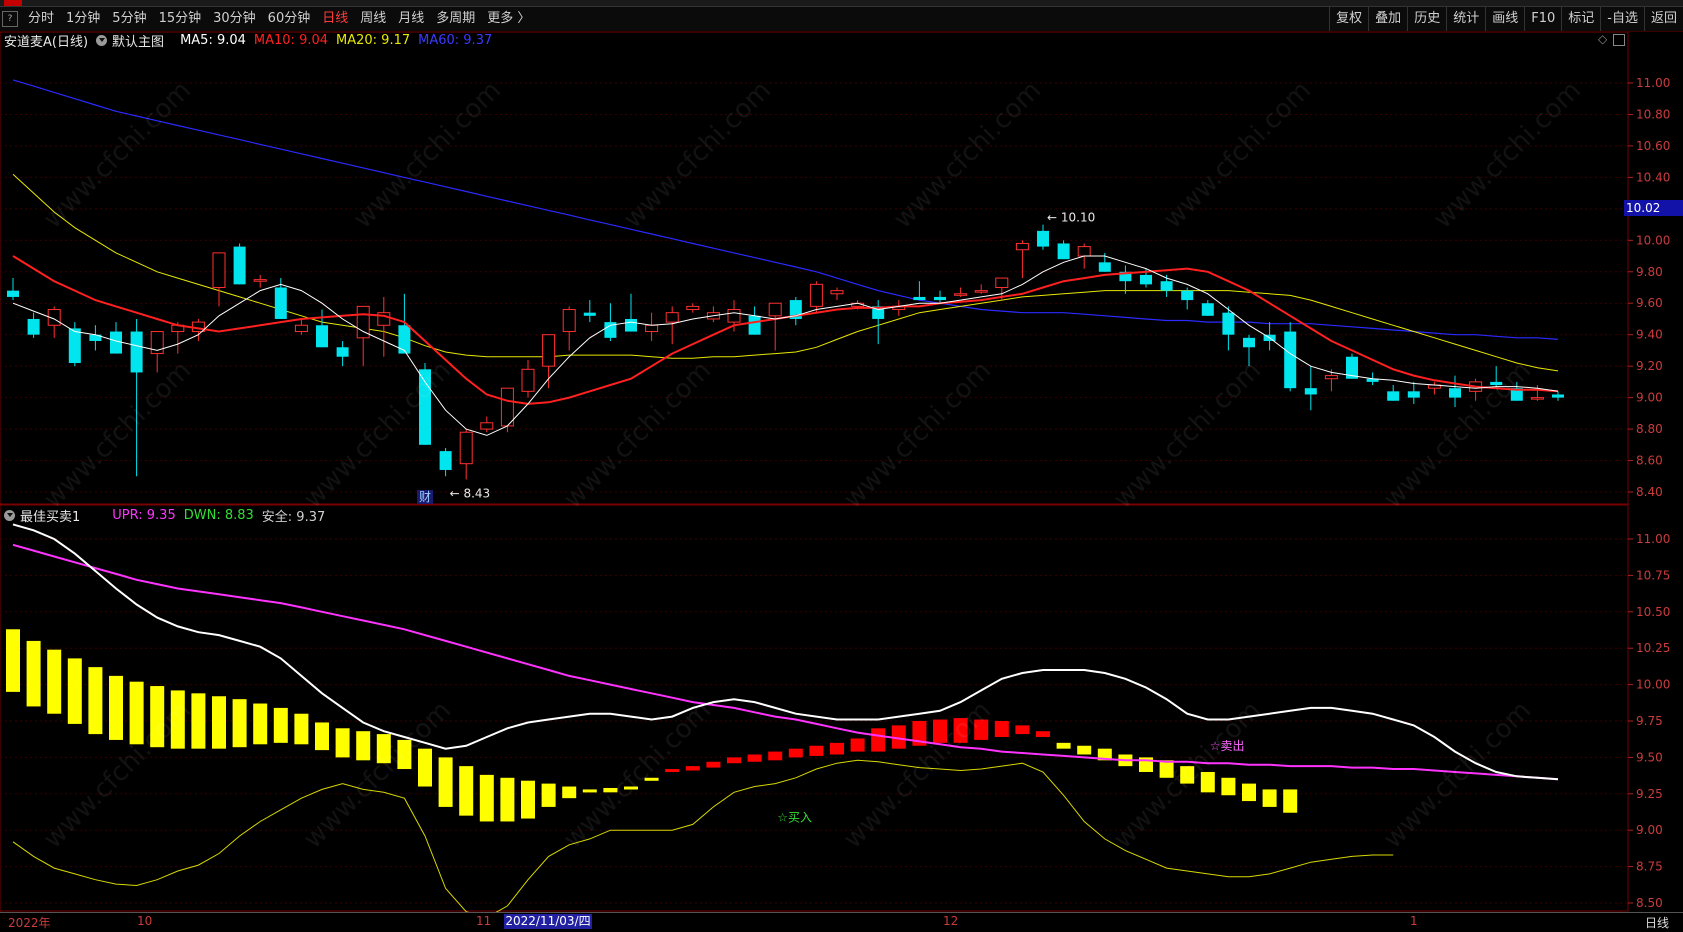 This screenshot has width=1683, height=932. I want to click on main-y-tick-label: 10.80, so click(1653, 114).